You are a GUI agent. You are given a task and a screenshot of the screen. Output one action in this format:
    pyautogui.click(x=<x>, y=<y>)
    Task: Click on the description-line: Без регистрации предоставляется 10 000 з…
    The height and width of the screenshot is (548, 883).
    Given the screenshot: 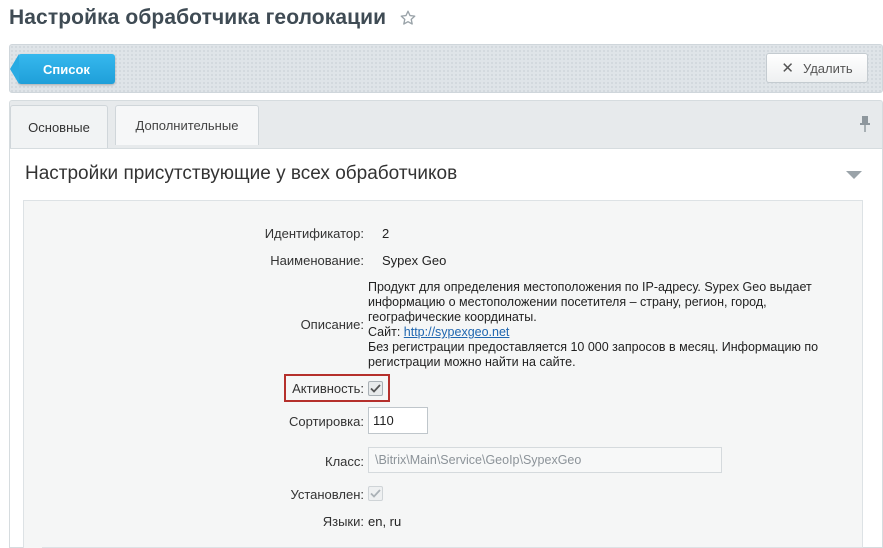 What is the action you would take?
    pyautogui.click(x=593, y=347)
    